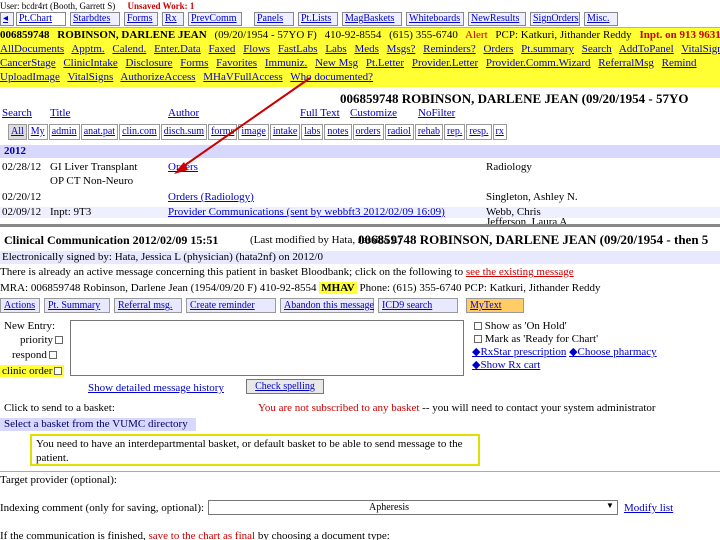  I want to click on tab-forms: Forms, so click(141, 19).